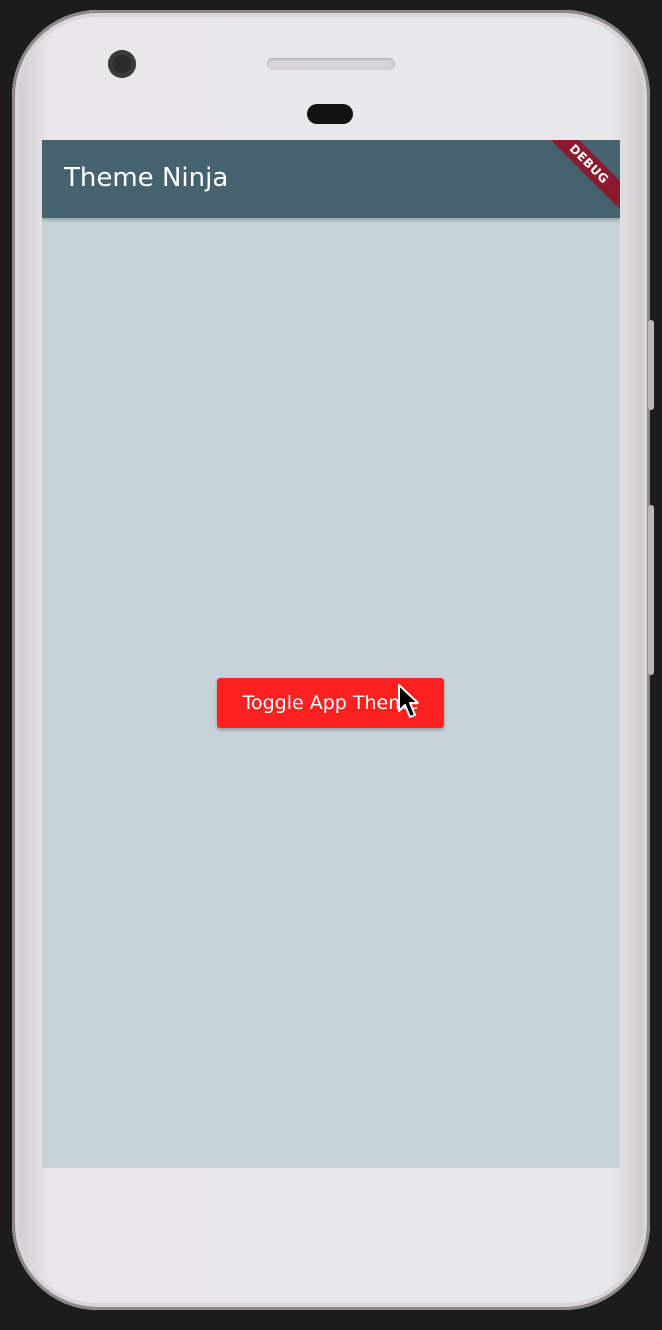  What do you see at coordinates (651, 365) in the screenshot?
I see `power-button` at bounding box center [651, 365].